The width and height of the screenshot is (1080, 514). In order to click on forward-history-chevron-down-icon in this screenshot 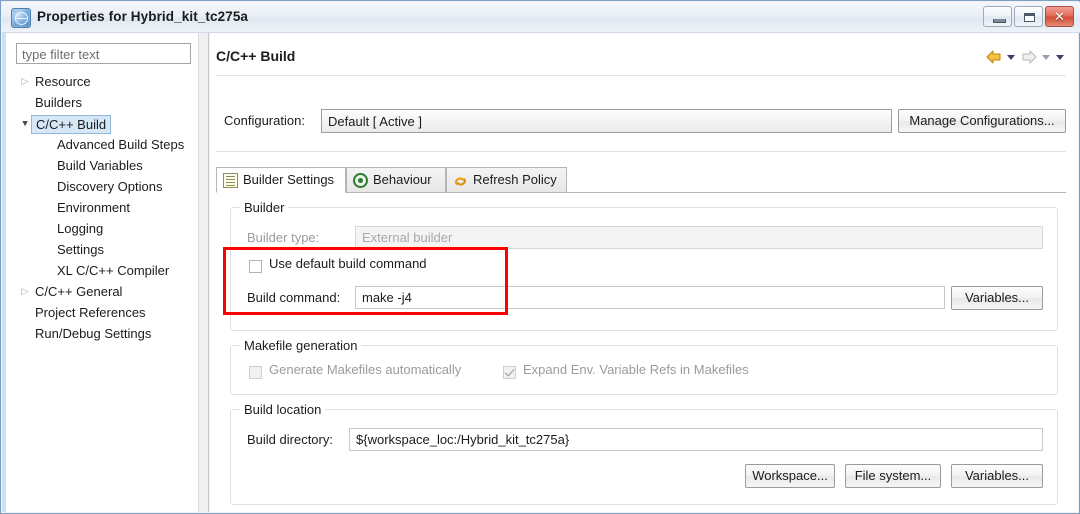, I will do `click(1046, 57)`.